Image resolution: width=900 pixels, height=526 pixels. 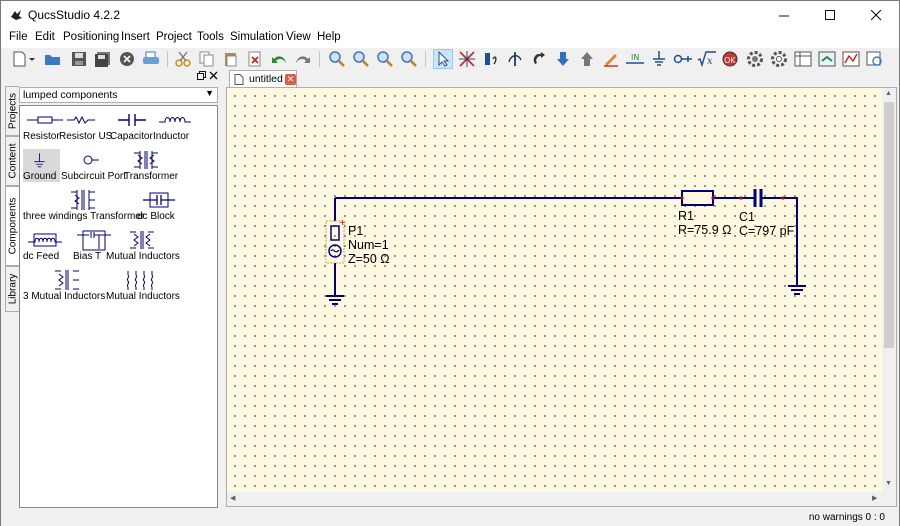 I want to click on close-window-button, so click(x=876, y=15).